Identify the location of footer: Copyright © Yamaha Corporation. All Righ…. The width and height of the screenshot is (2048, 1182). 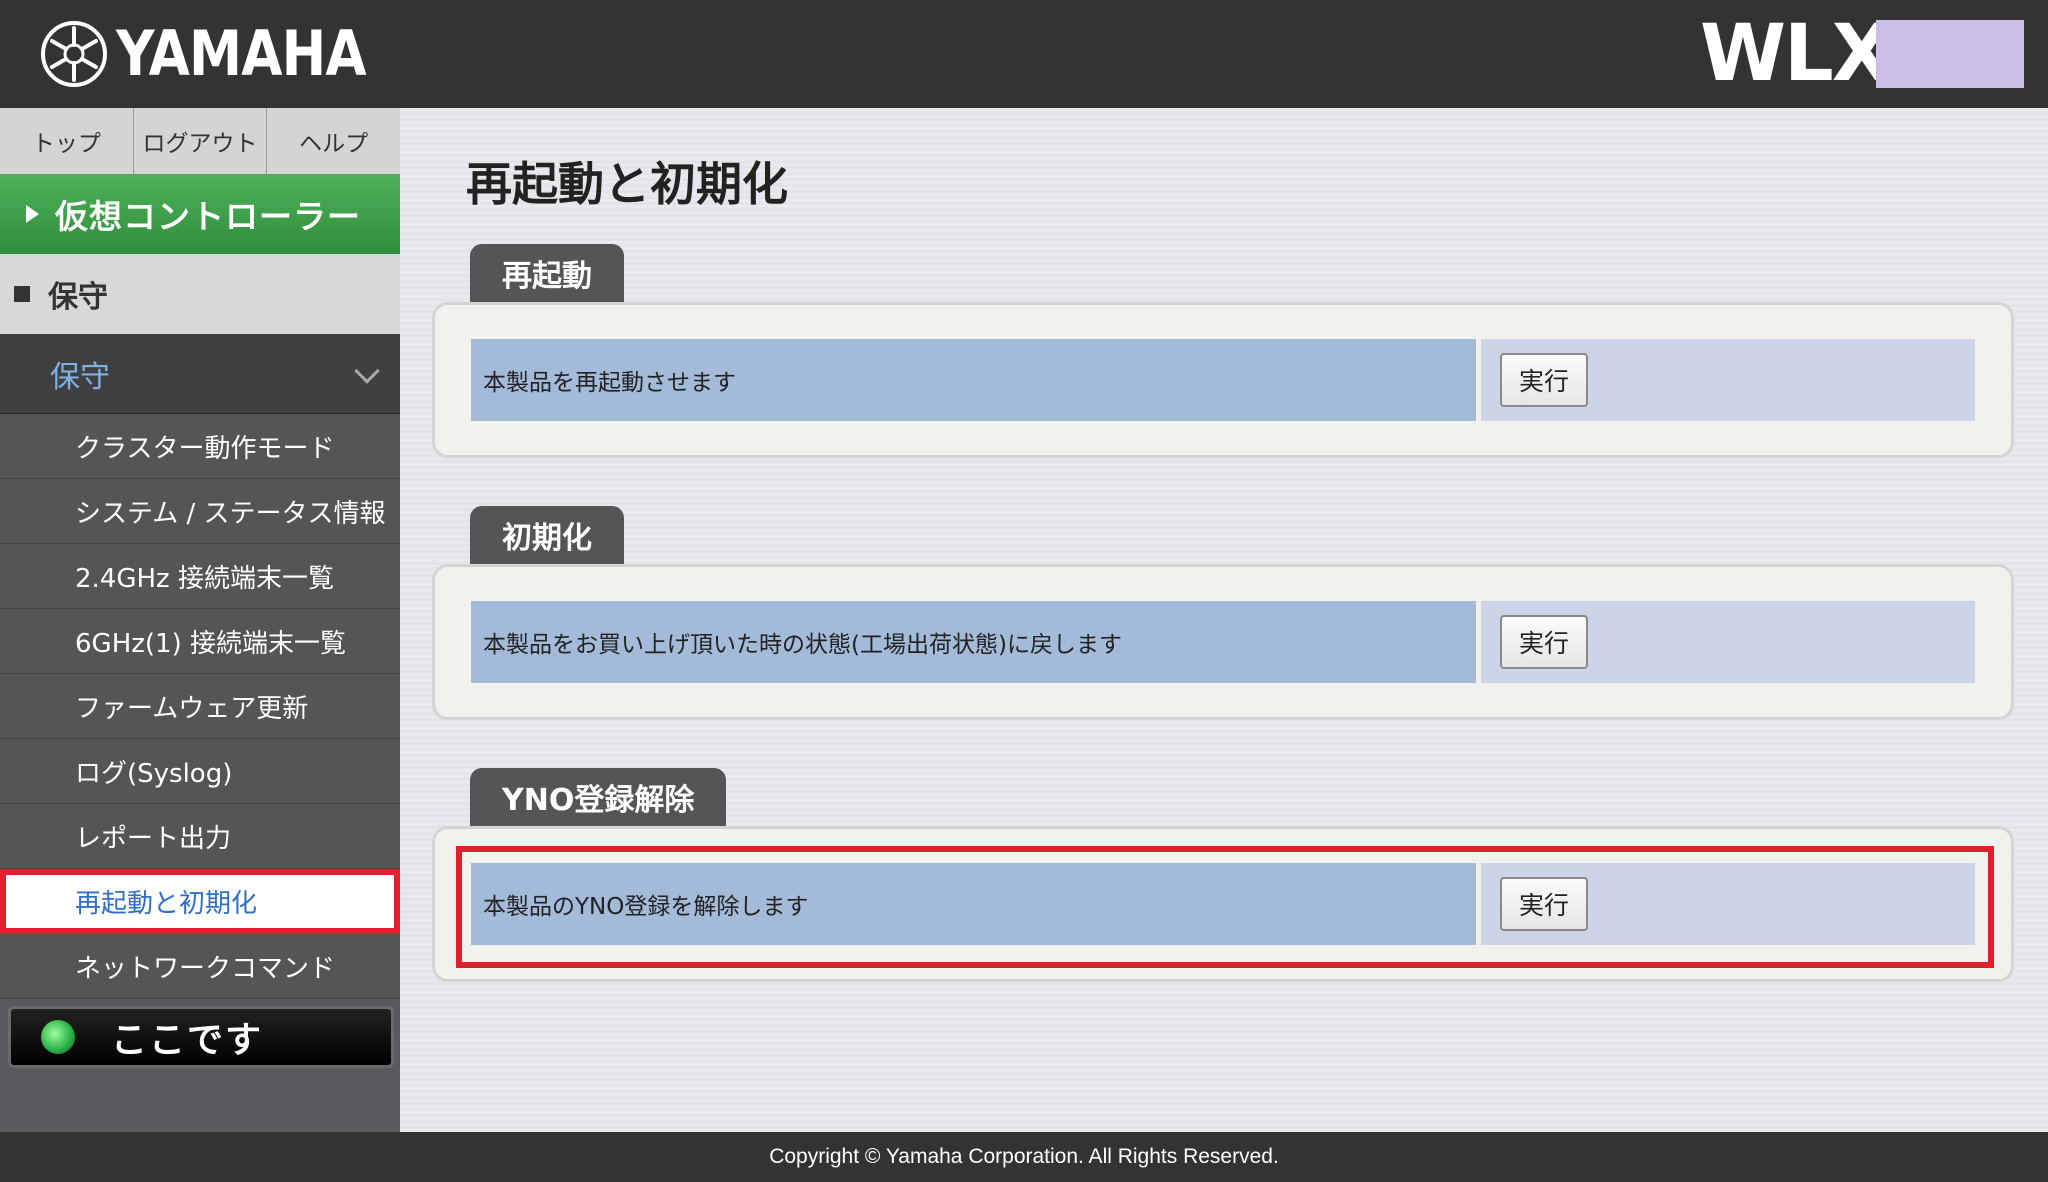
(1024, 1157).